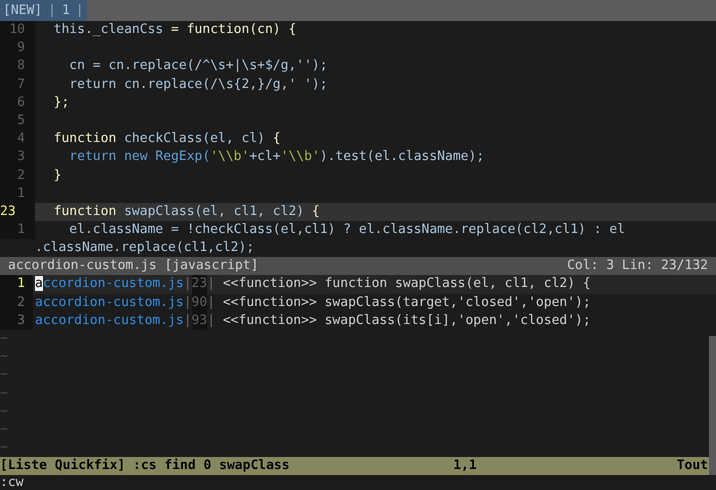 This screenshot has height=490, width=716. Describe the element at coordinates (174, 30) in the screenshot. I see `code-line: this._cleanCss = function(cn) {` at that location.